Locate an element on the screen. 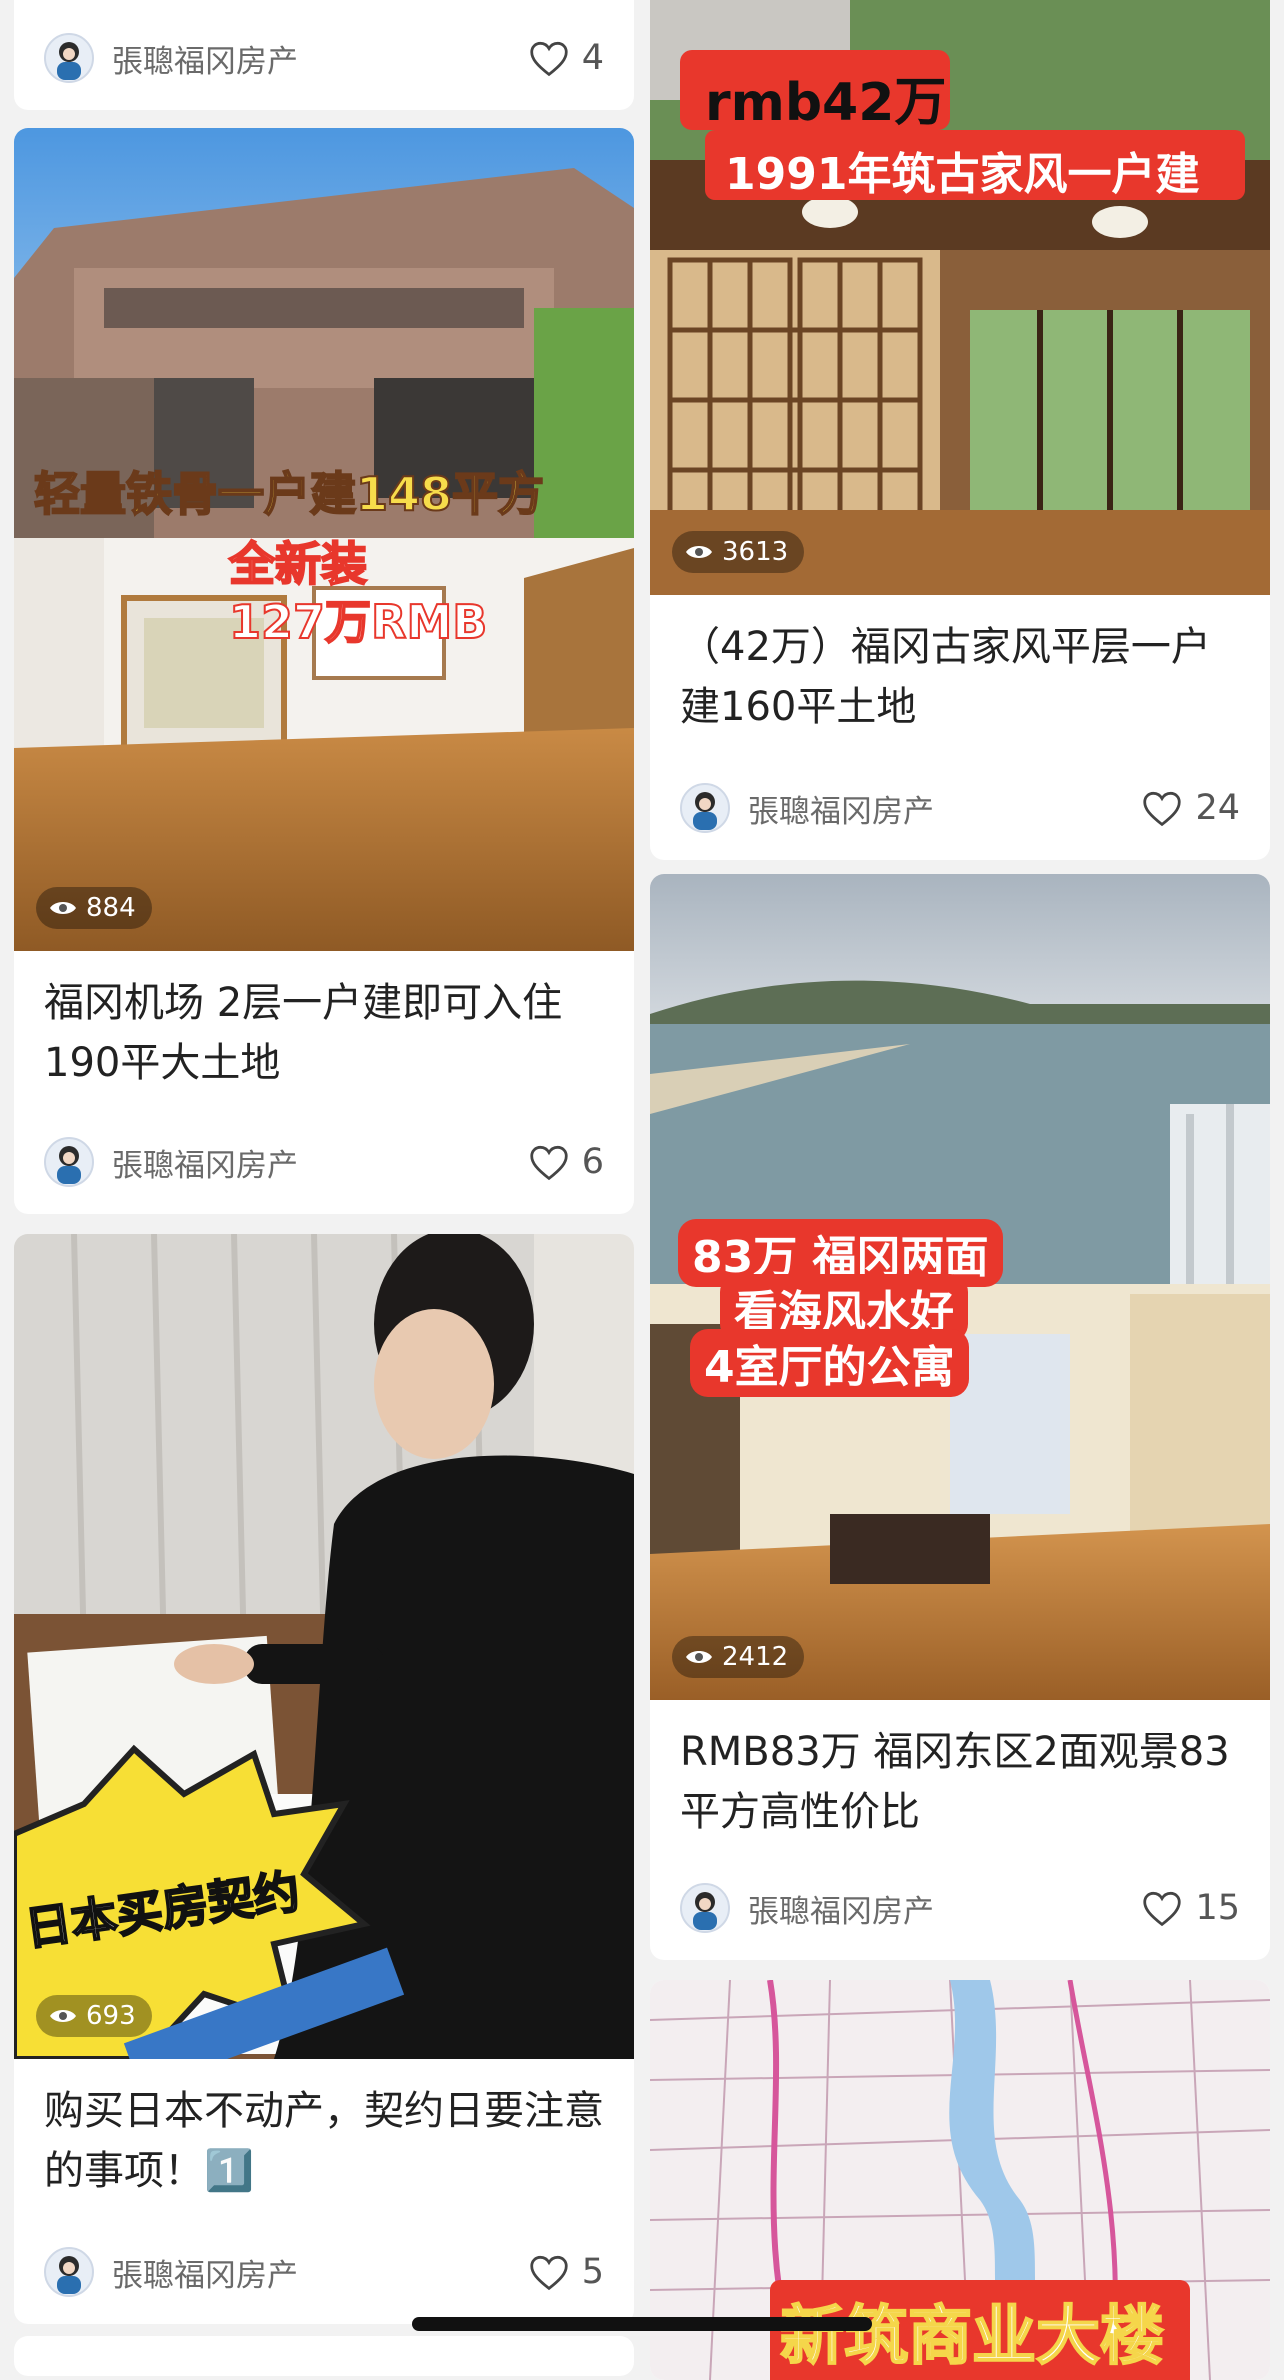 The height and width of the screenshot is (2380, 1284). cover-caption: 4室厅的公寓 is located at coordinates (829, 1363).